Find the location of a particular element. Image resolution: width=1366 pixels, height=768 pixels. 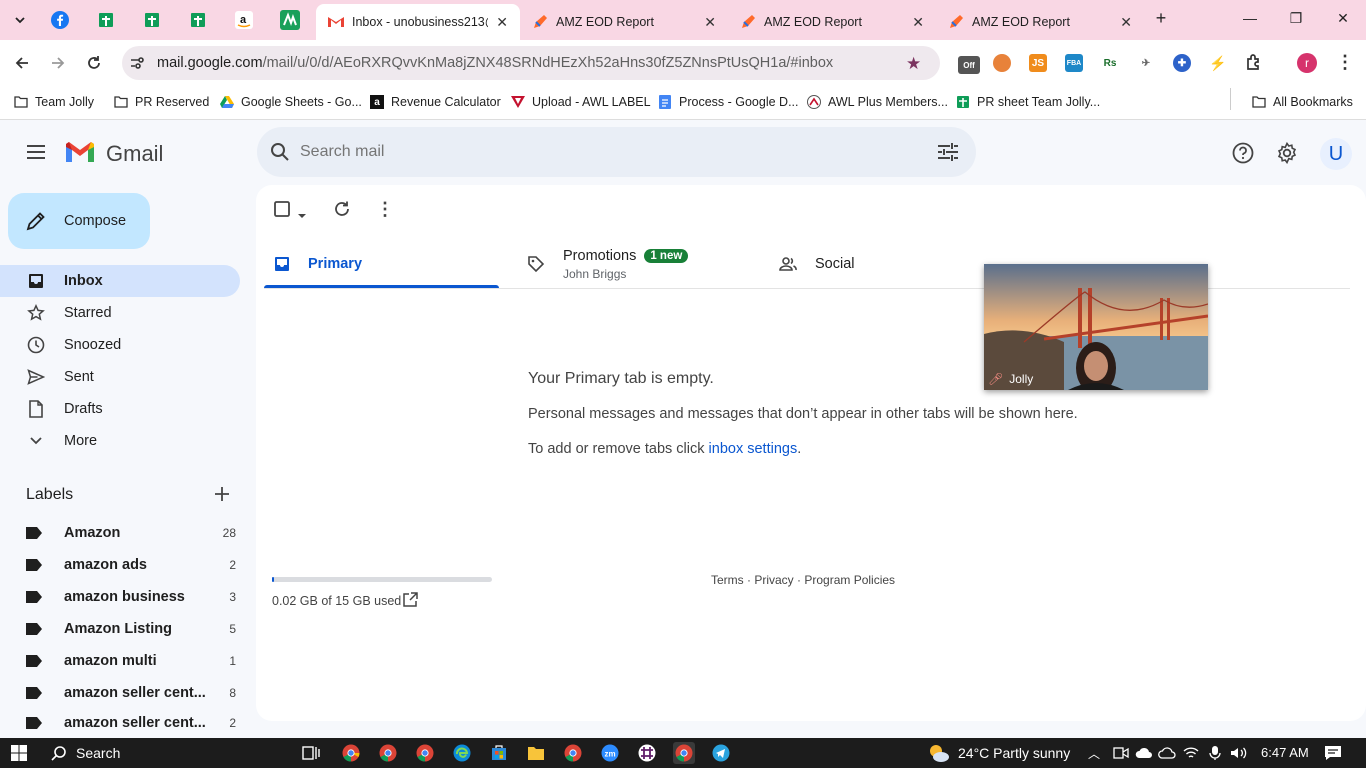

label-item: Amazon Listing 5 is located at coordinates (131, 629).